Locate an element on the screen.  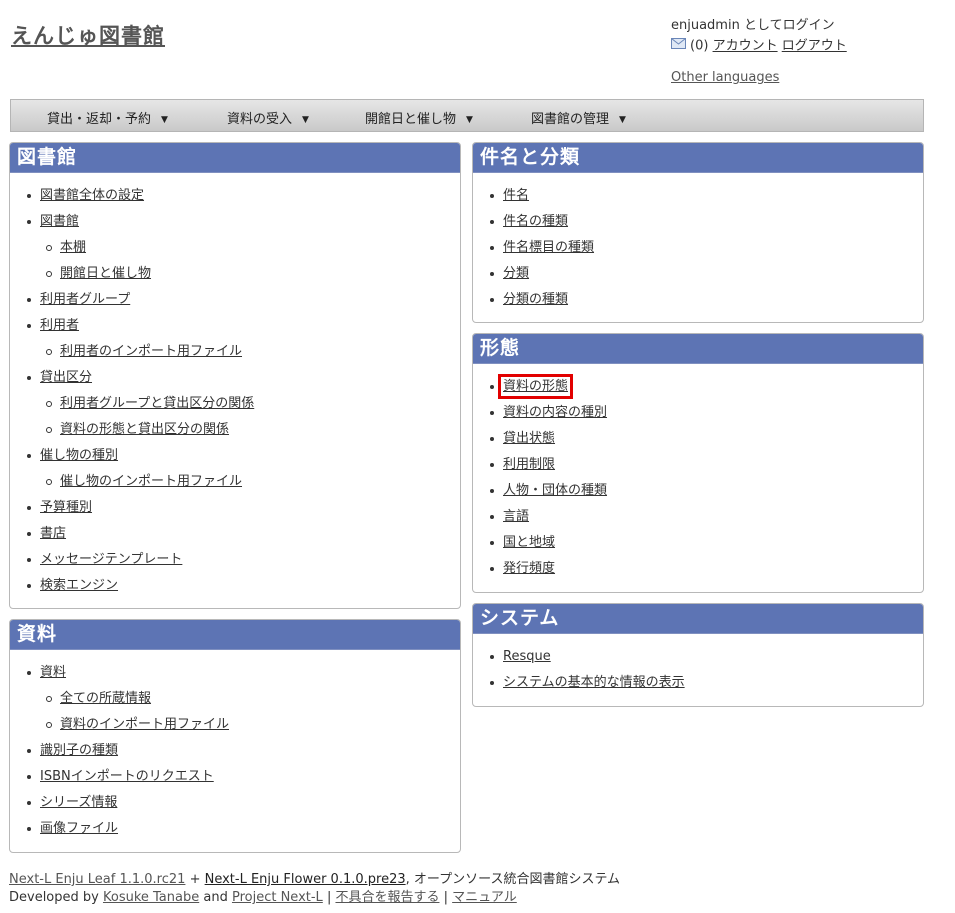
list-item: 国と地域 is located at coordinates (698, 543).